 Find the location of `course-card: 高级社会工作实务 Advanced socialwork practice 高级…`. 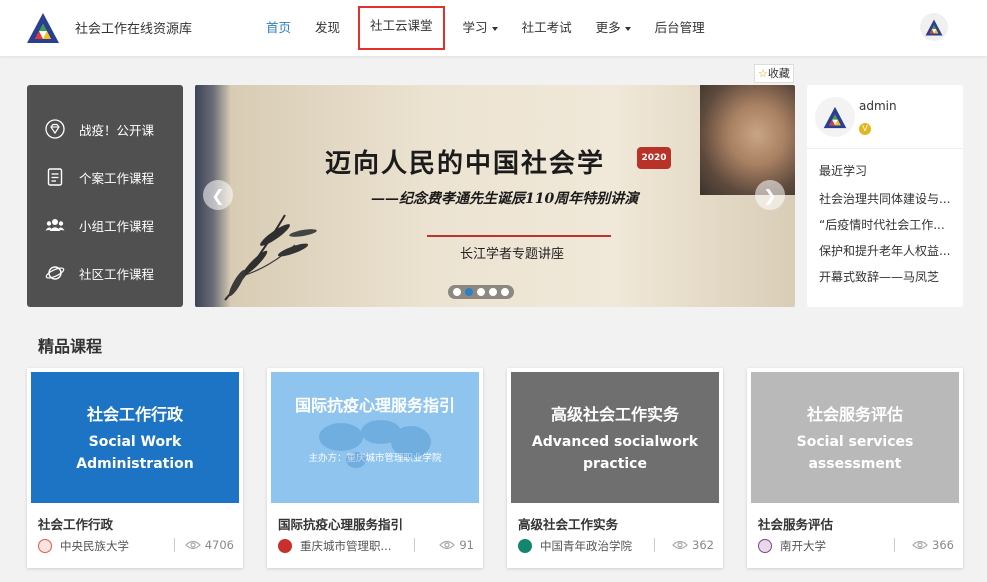

course-card: 高级社会工作实务 Advanced socialwork practice 高级… is located at coordinates (615, 468).